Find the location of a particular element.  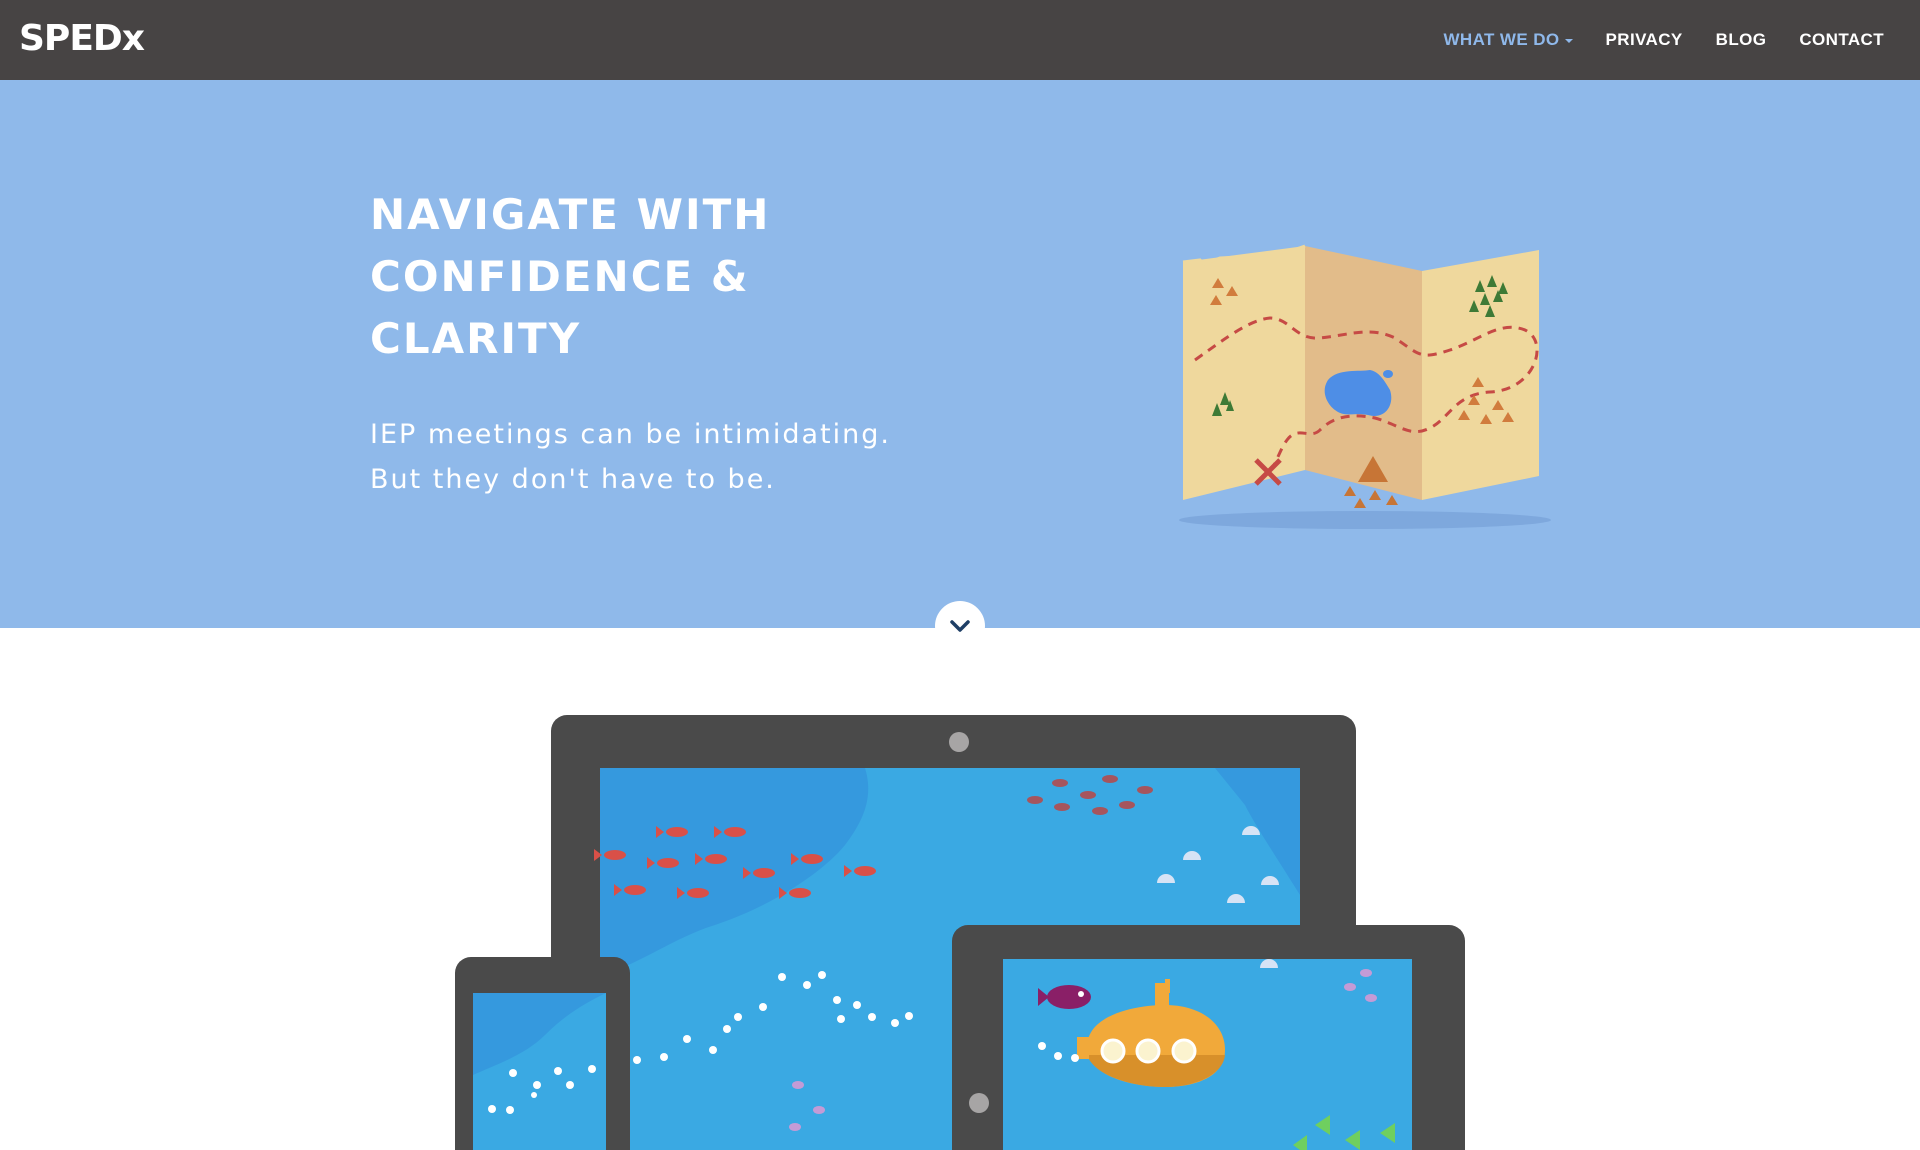

main-nav: WHAT WE DO PRIVACY BLOG CONTACT is located at coordinates (1663, 40).